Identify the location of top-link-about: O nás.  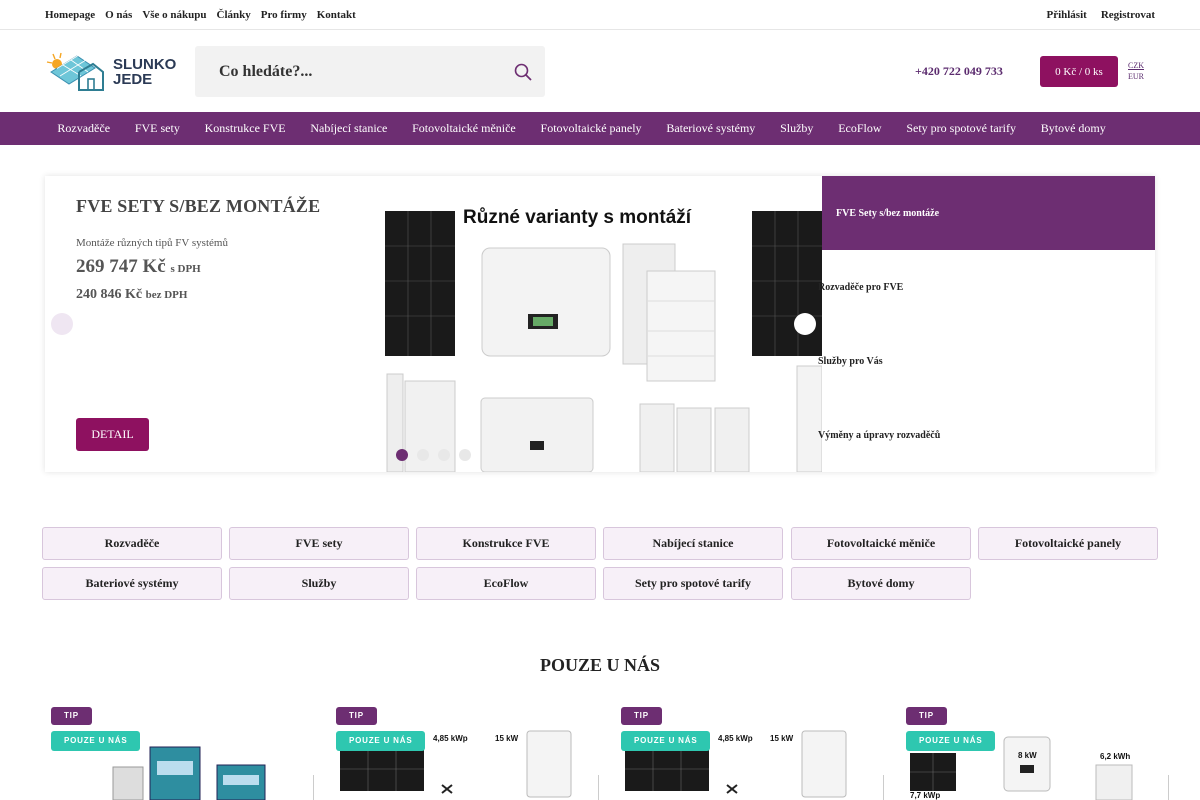
(118, 15).